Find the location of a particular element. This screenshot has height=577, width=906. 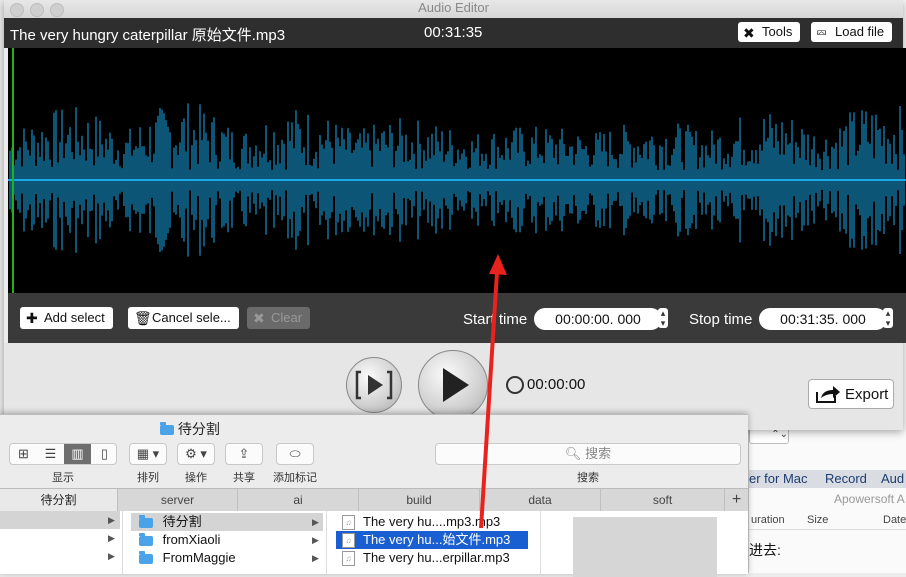

red-annotation-arrow is located at coordinates (493, 391).